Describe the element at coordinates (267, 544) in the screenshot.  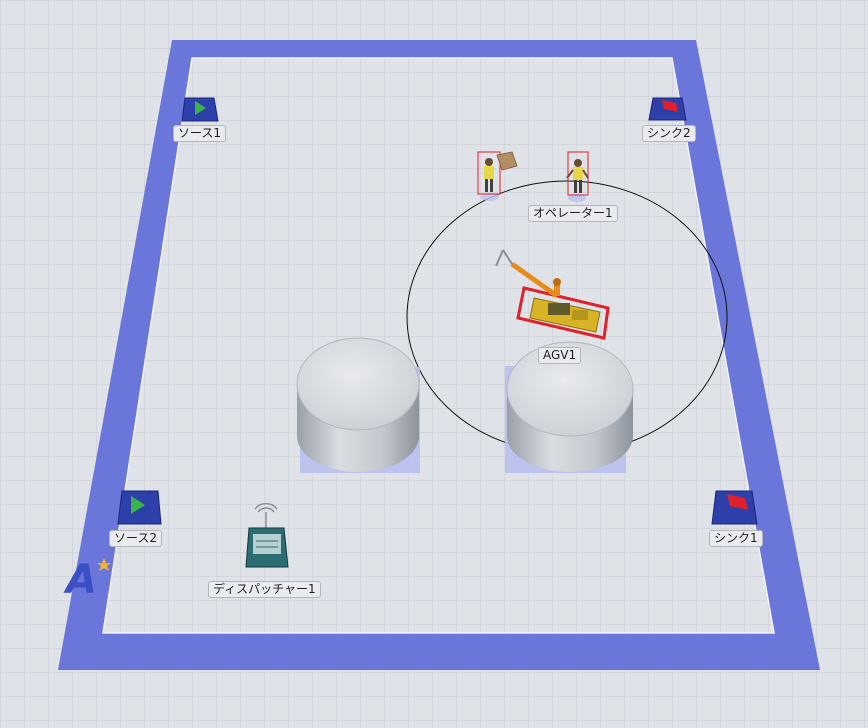
I see `dispatcher-screen` at that location.